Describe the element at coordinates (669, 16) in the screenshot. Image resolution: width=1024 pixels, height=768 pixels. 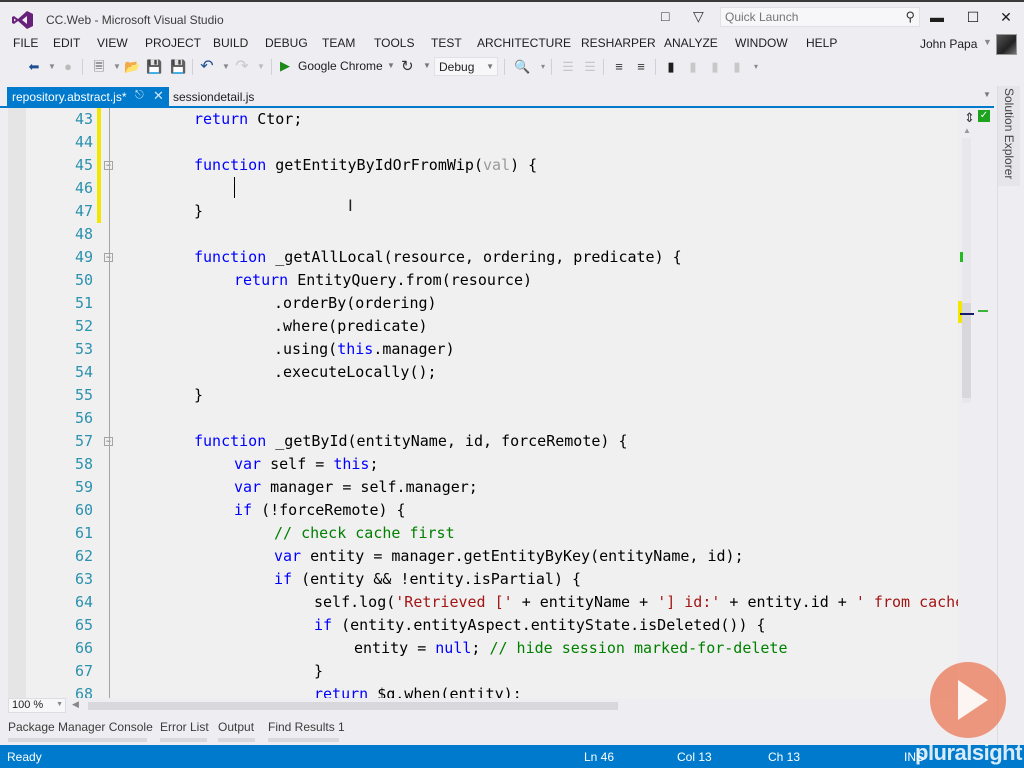
I see `feedback-icon: □` at that location.